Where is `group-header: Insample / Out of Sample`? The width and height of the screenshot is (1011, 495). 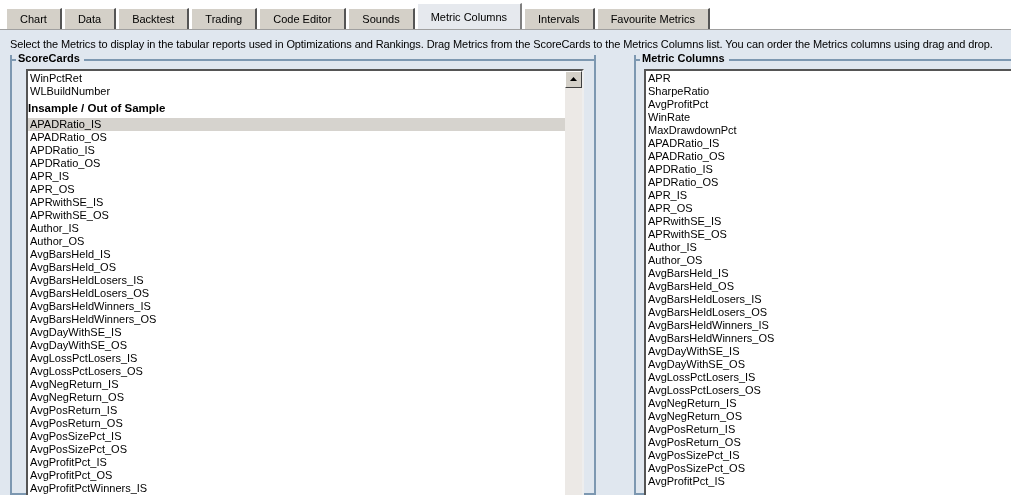
group-header: Insample / Out of Sample is located at coordinates (97, 108).